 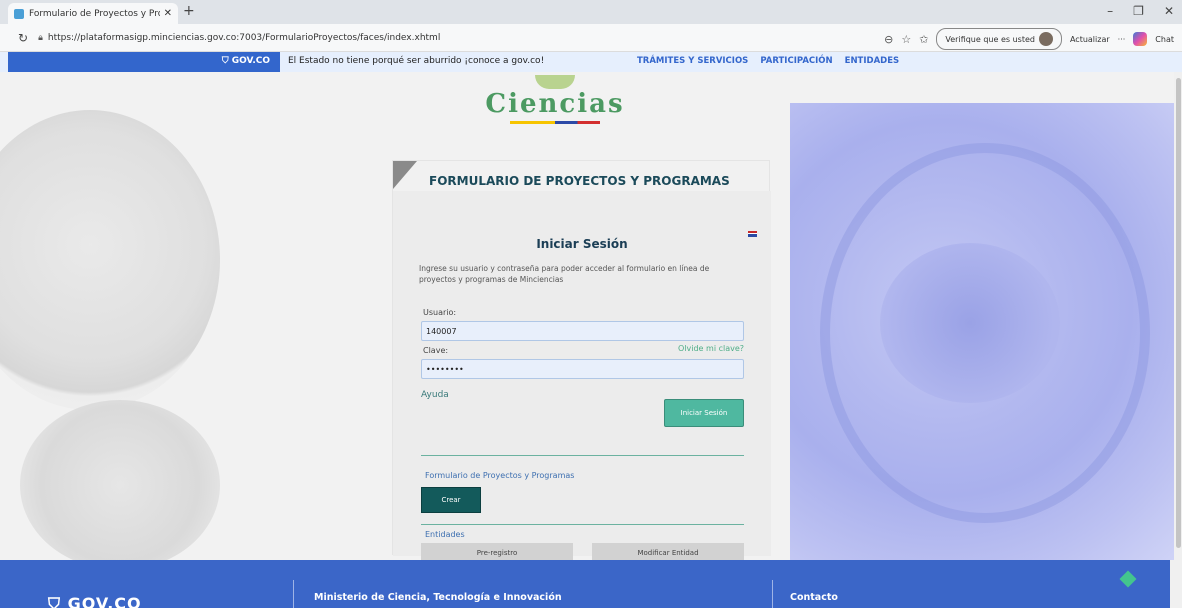 I want to click on minimize-button: –, so click(x=1110, y=11).